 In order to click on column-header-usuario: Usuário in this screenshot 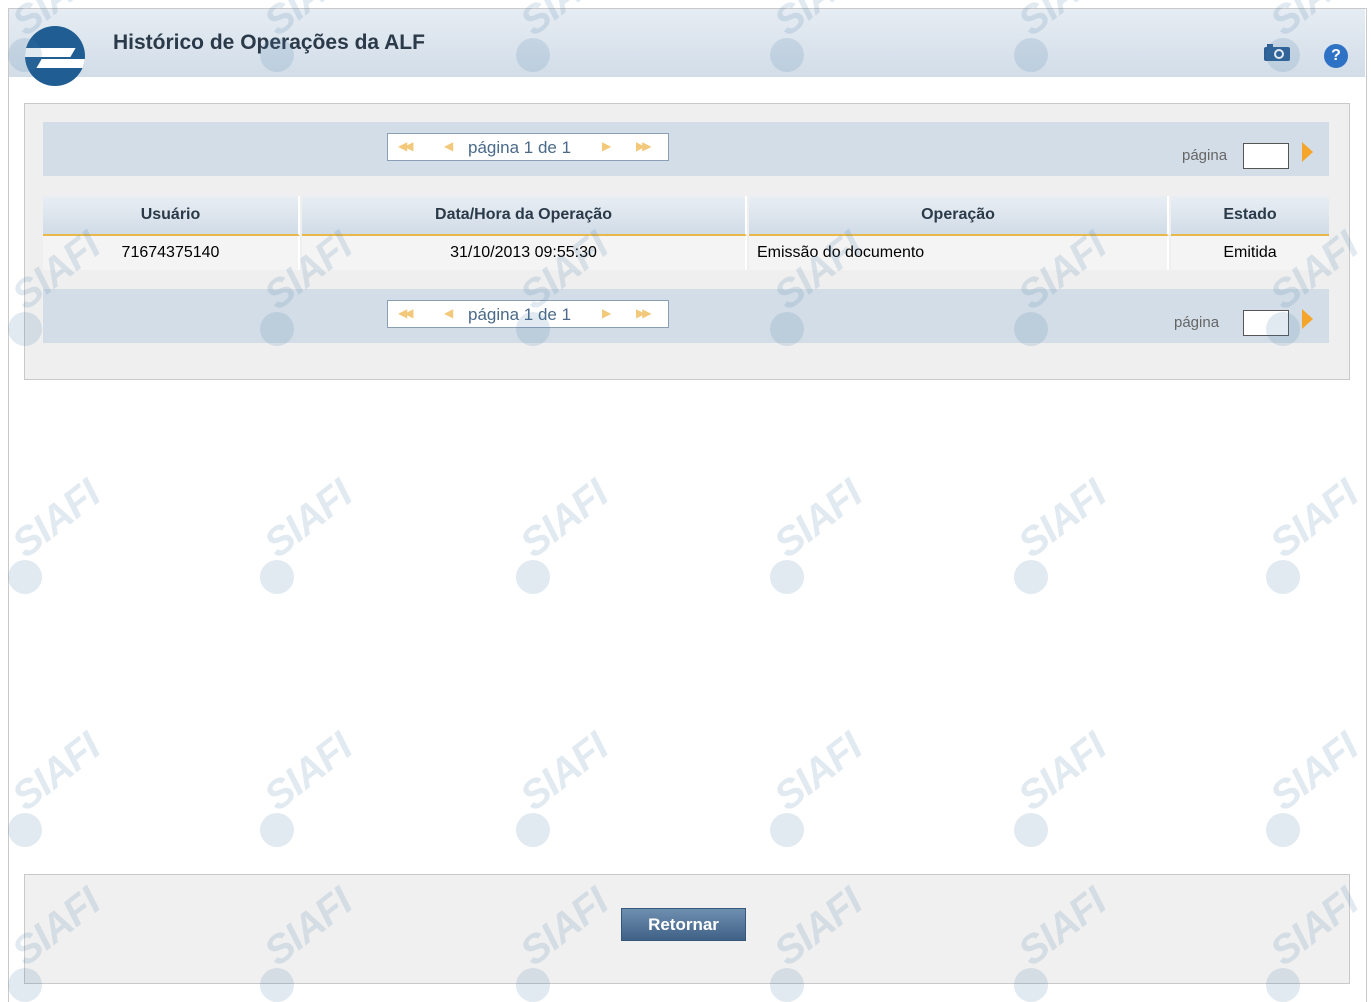, I will do `click(171, 216)`.